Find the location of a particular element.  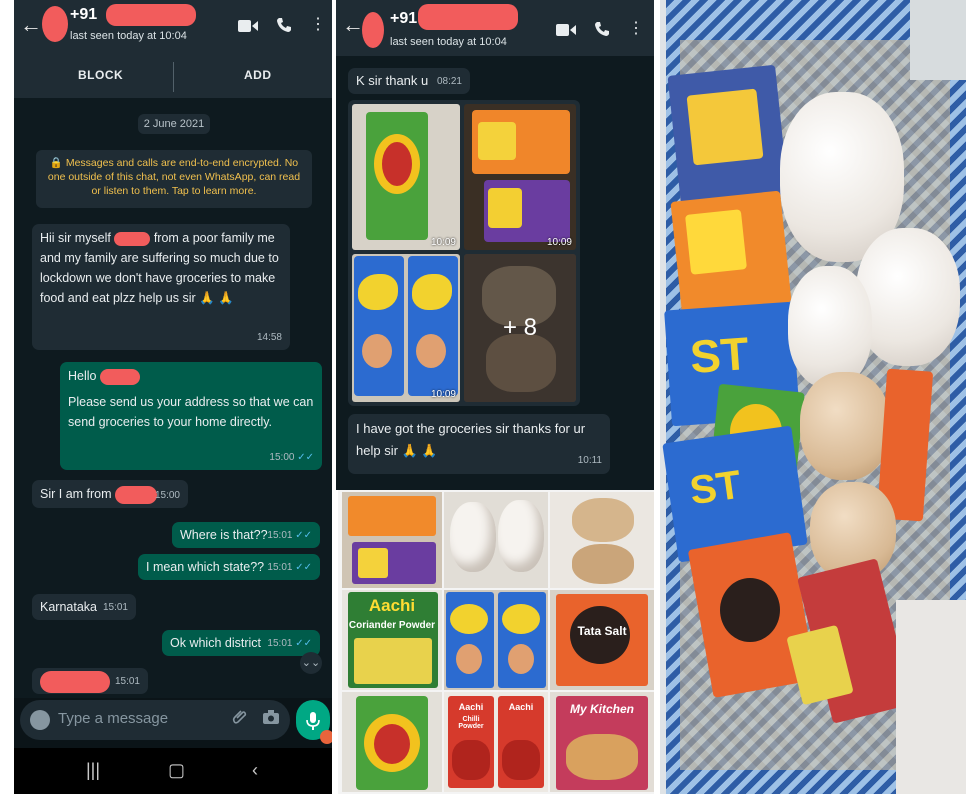

brand-label: Tata Salt is located at coordinates (602, 631).